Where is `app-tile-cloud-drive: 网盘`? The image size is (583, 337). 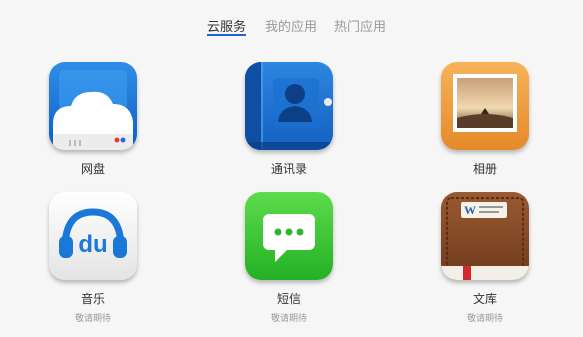
app-tile-cloud-drive: 网盘 is located at coordinates (93, 127).